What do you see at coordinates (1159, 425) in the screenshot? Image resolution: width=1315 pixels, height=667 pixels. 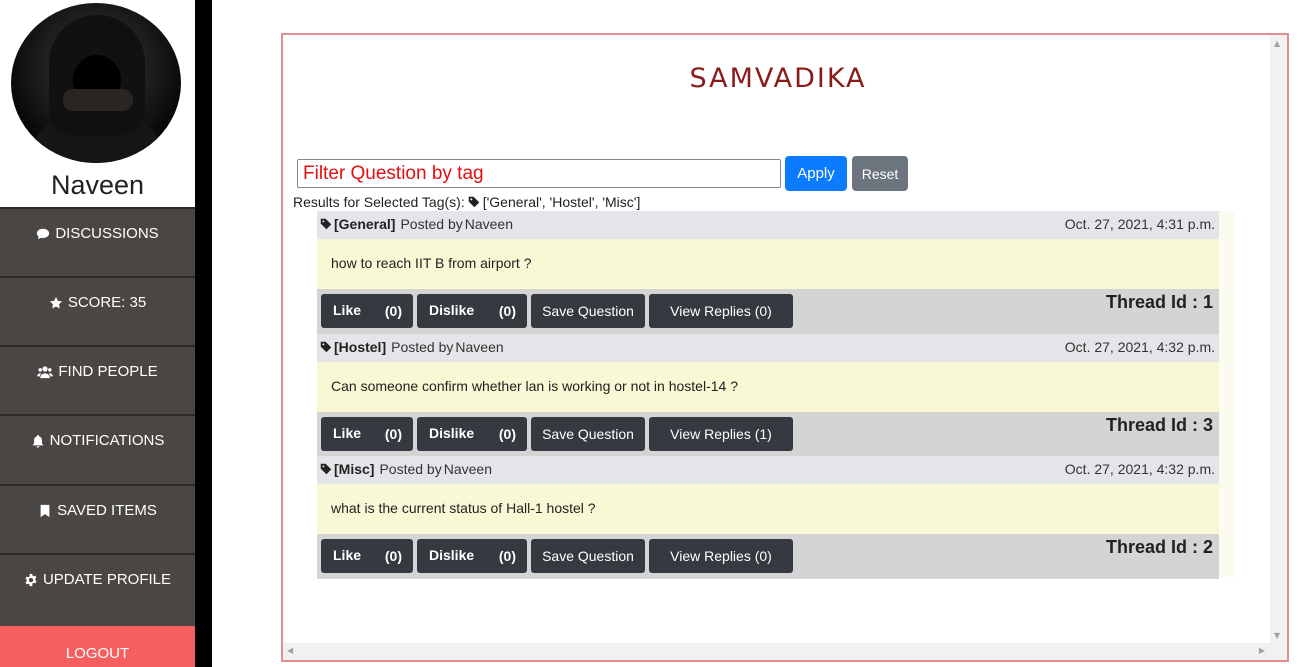 I see `thread-id: Thread Id : 3` at bounding box center [1159, 425].